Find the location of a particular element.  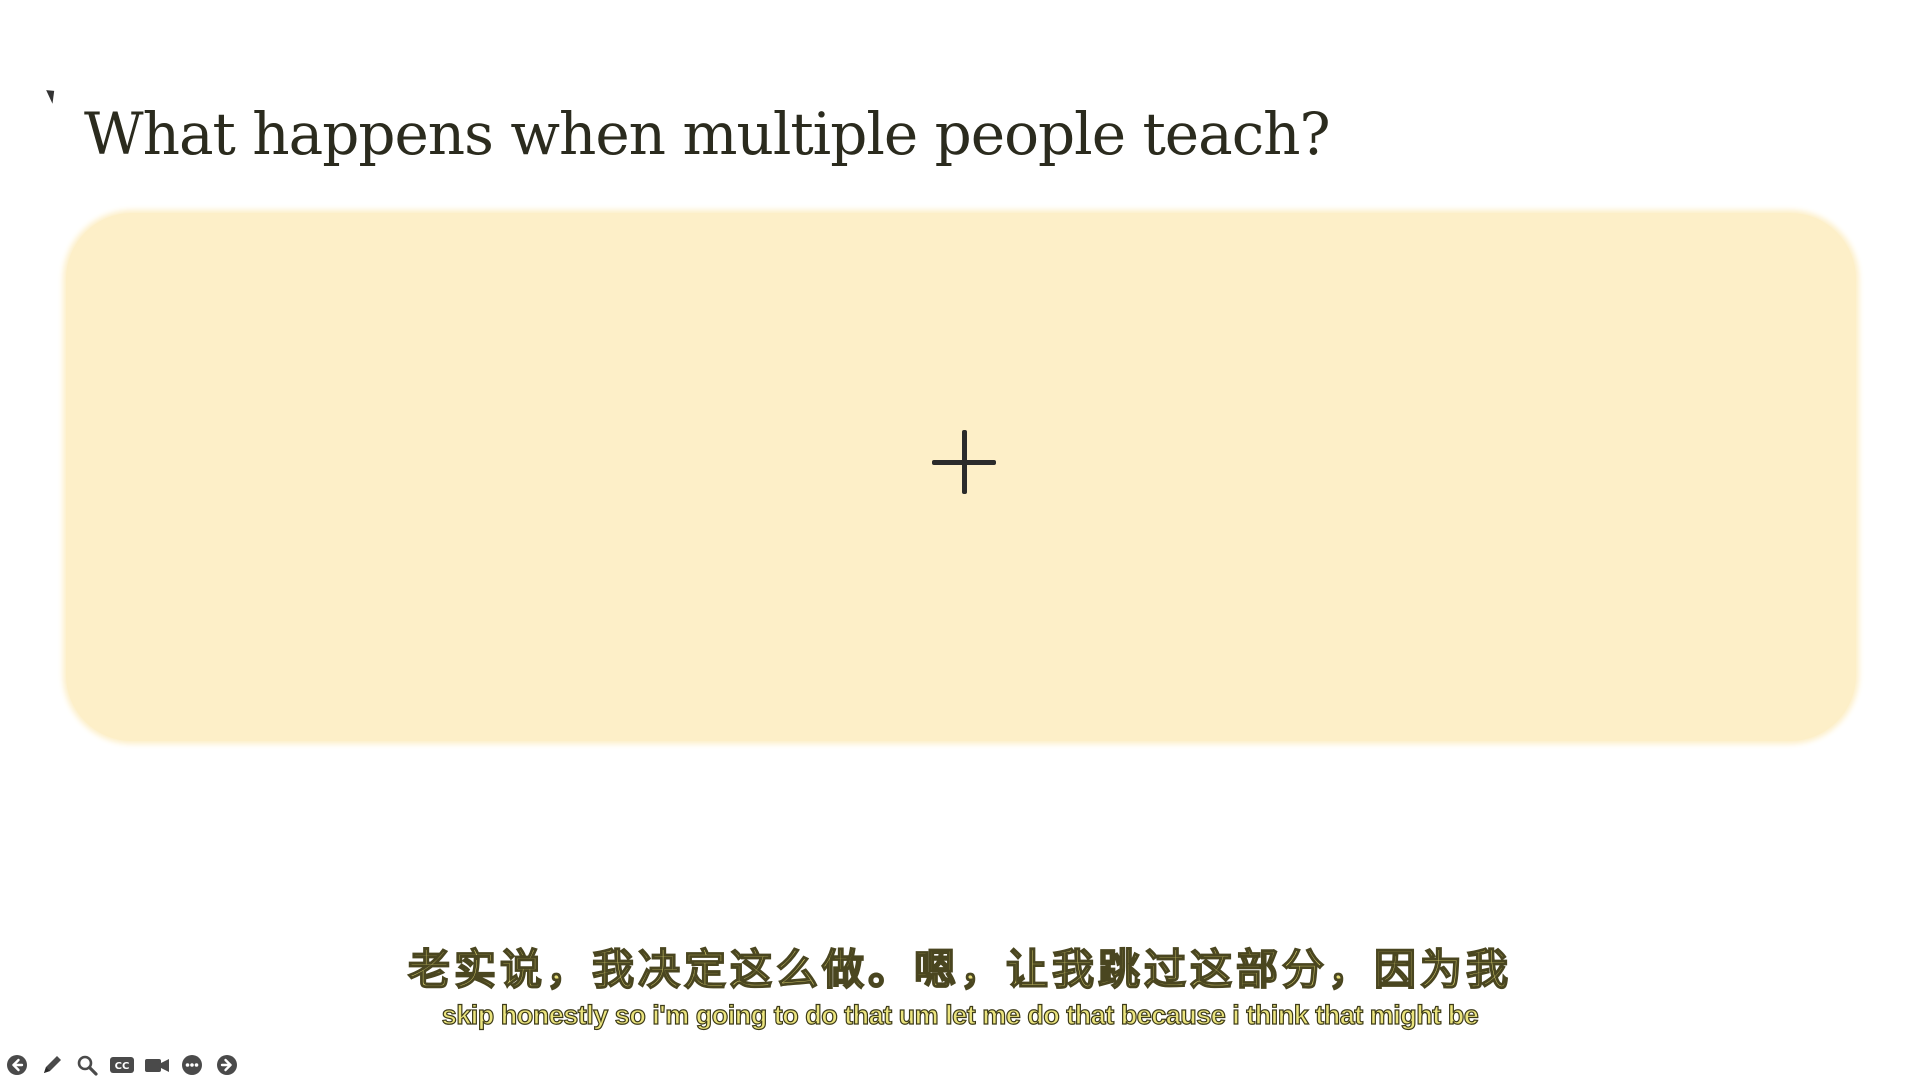

zoom-button is located at coordinates (87, 1065).